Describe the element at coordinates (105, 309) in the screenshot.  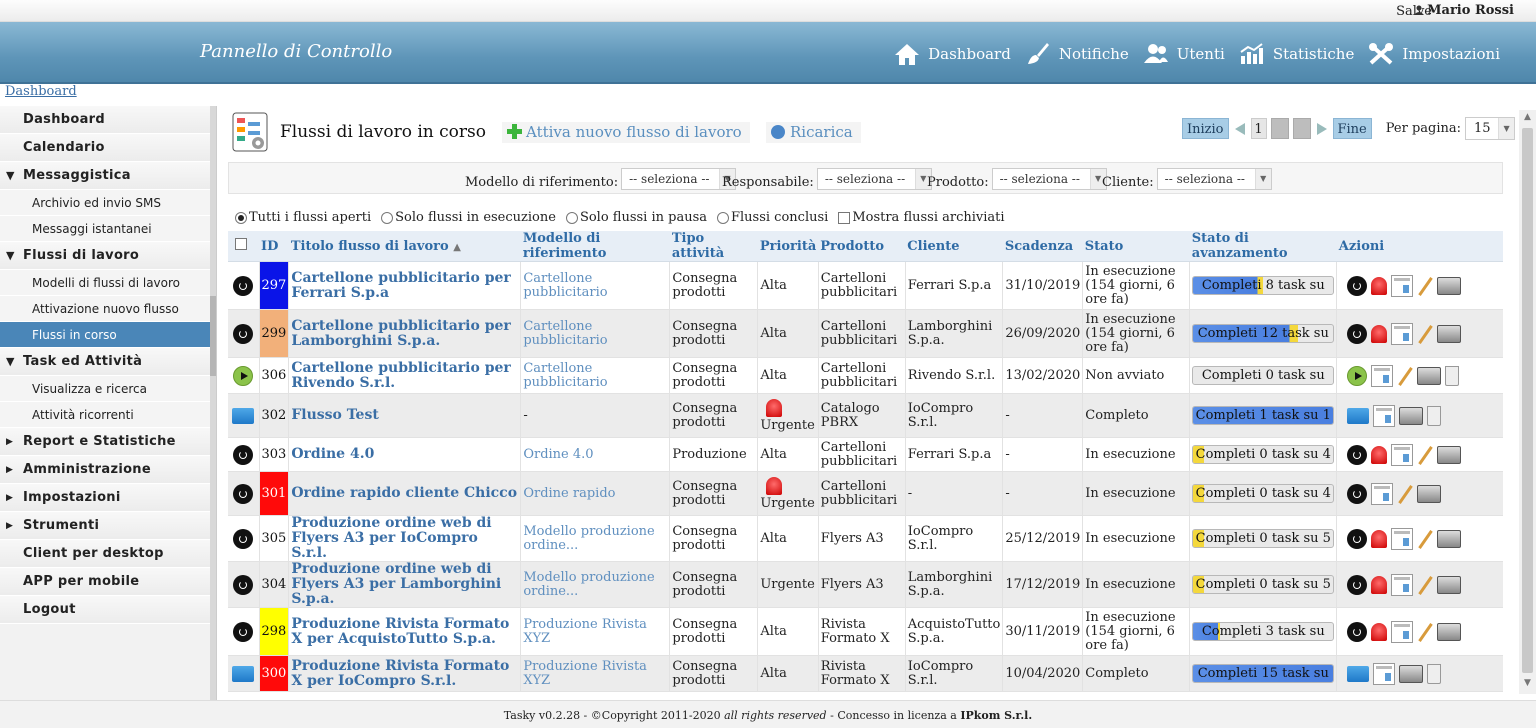
I see `sidebar-item-attivazione-nuovo-flusso: Attivazione nuovo flusso` at that location.